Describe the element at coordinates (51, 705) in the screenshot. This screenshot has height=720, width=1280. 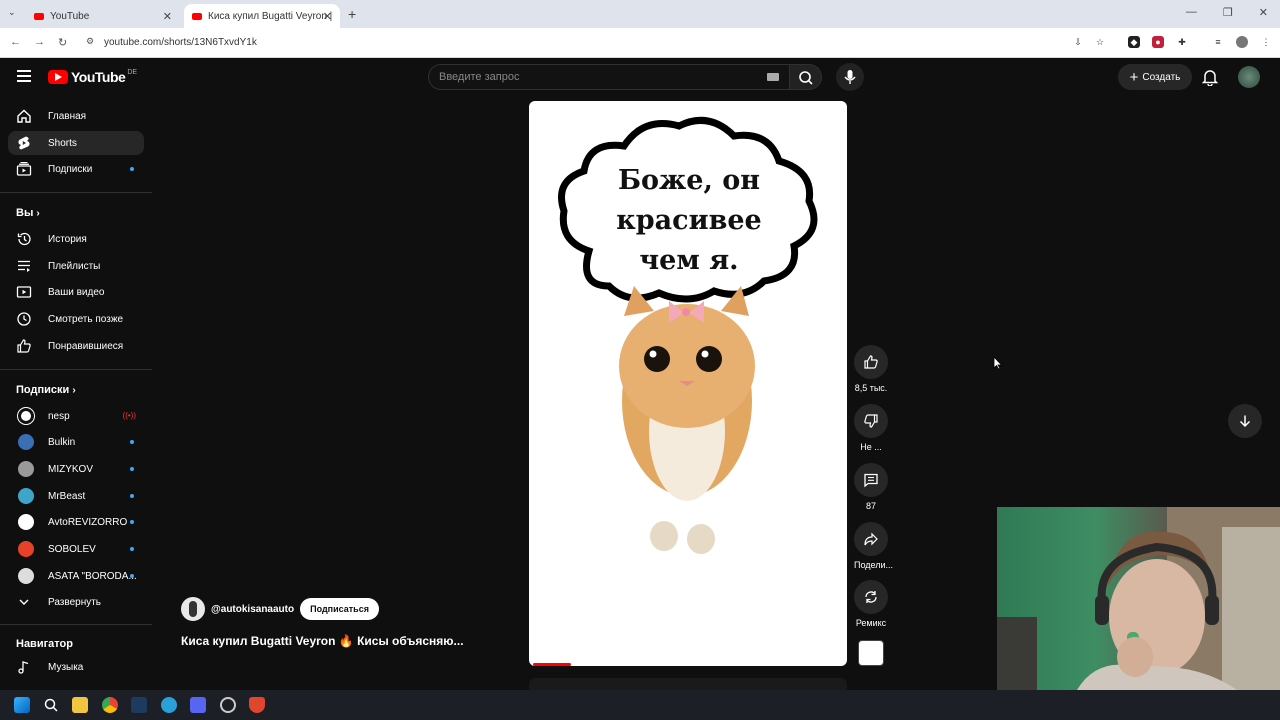
I see `taskbar-search-icon` at that location.